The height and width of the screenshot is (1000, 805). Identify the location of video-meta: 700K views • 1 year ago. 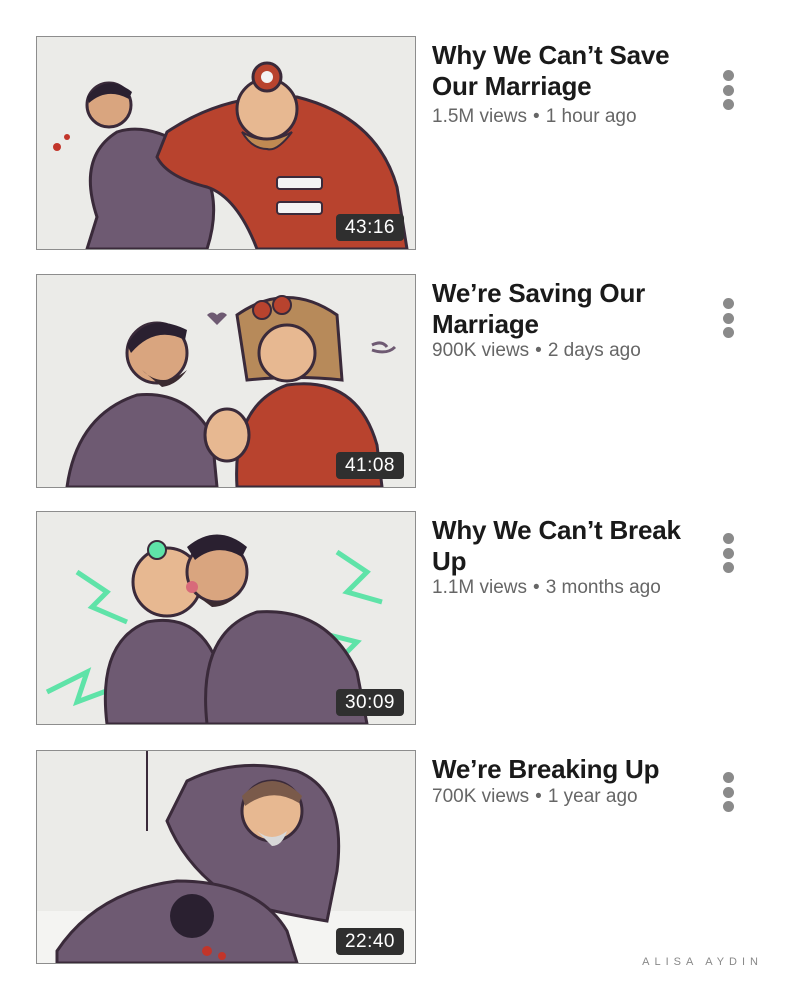
(572, 797).